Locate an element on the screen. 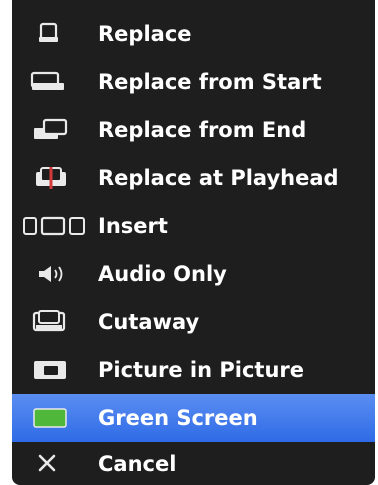 This screenshot has width=378, height=485. menu-item-replace-from-end: Replace from End is located at coordinates (193, 130).